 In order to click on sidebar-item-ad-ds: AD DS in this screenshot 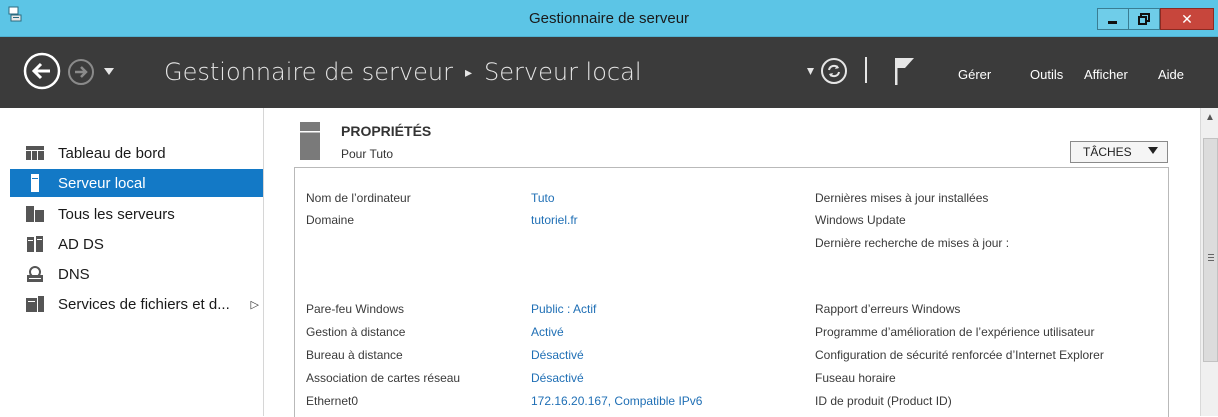, I will do `click(136, 244)`.